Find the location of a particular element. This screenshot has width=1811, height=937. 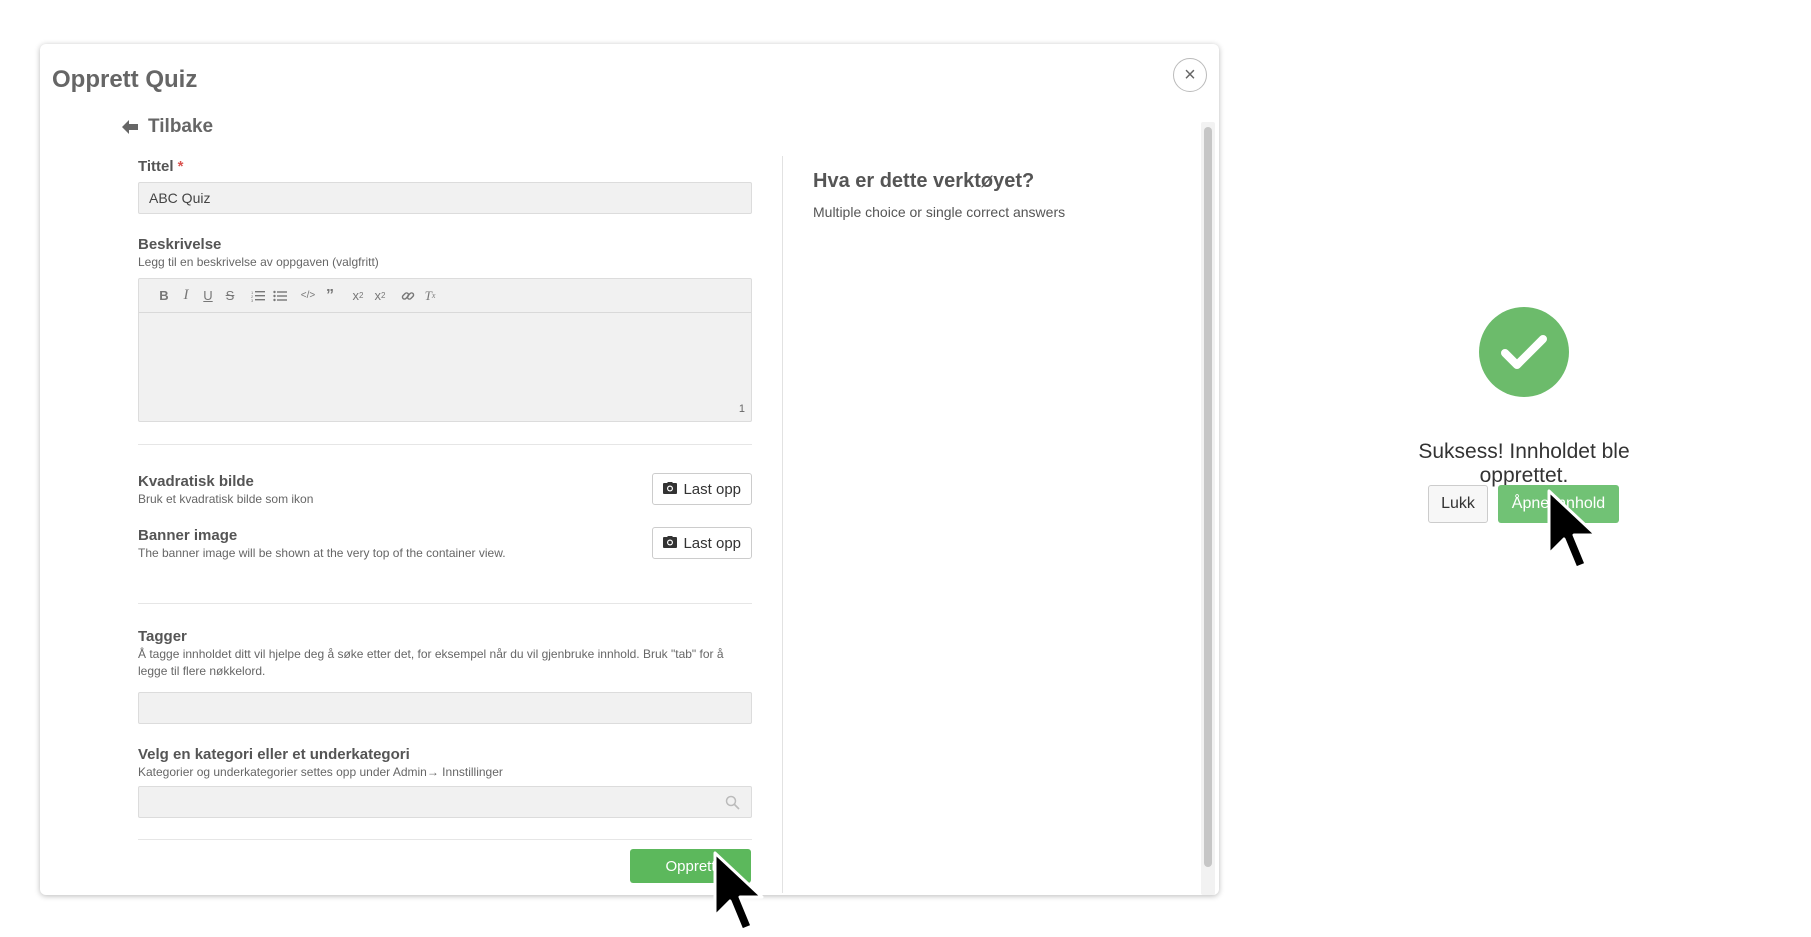

character-count: 1 is located at coordinates (741, 409).